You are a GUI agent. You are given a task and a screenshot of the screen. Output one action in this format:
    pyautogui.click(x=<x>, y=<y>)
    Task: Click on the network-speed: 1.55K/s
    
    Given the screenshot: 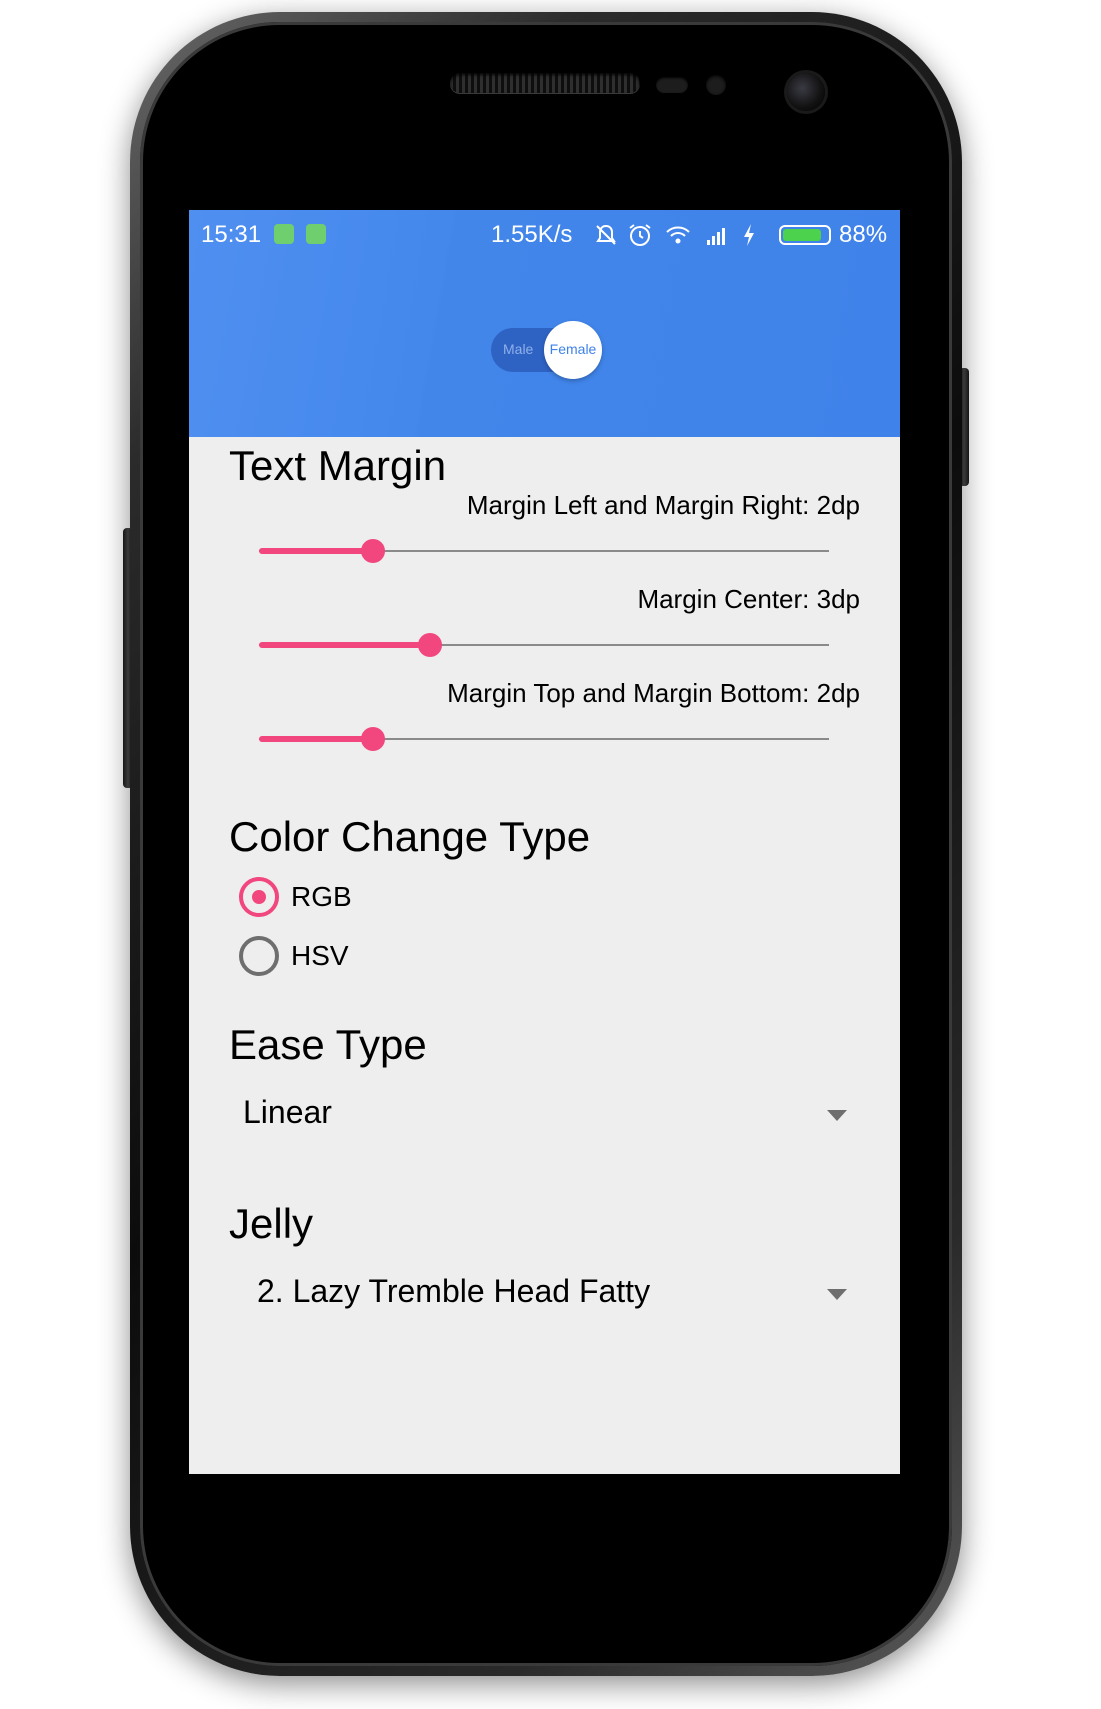 What is the action you would take?
    pyautogui.click(x=532, y=234)
    